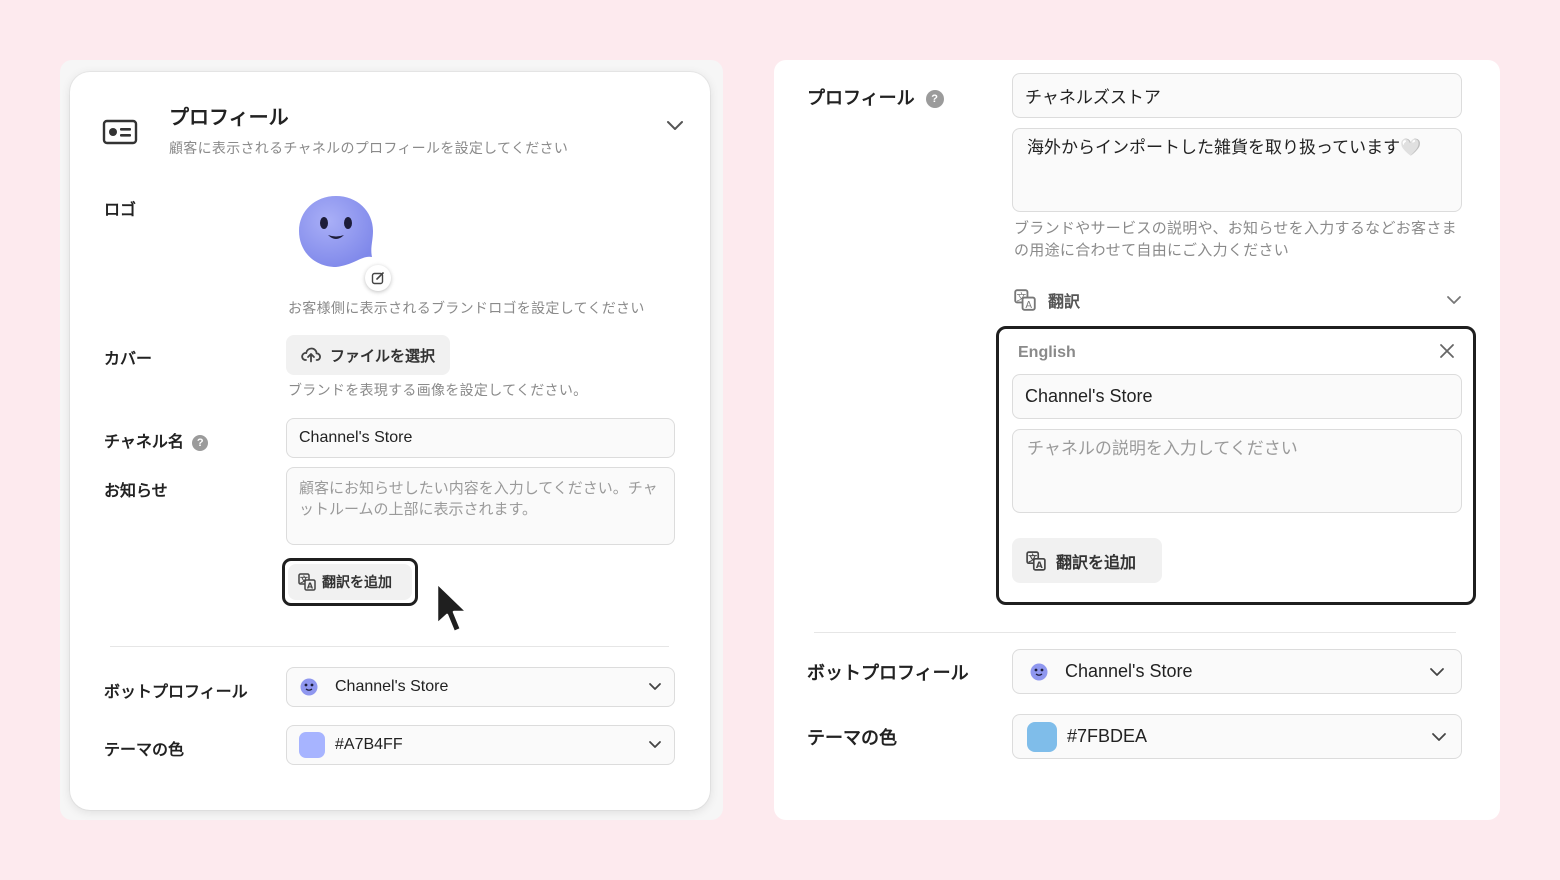 The height and width of the screenshot is (880, 1560). Describe the element at coordinates (1107, 736) in the screenshot. I see `theme-color-value: #7FBDEA` at that location.